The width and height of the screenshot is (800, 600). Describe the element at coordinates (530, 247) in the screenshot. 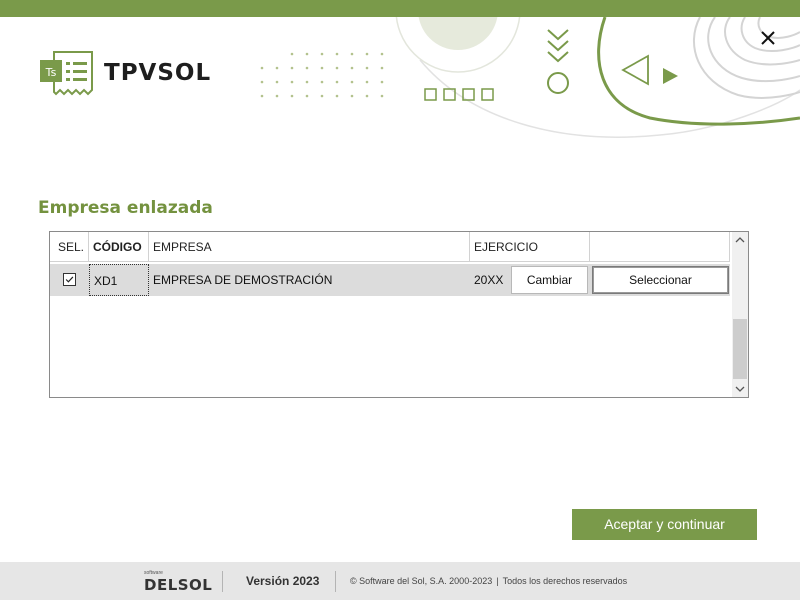

I see `header-ejercicio: EJERCICIO` at that location.